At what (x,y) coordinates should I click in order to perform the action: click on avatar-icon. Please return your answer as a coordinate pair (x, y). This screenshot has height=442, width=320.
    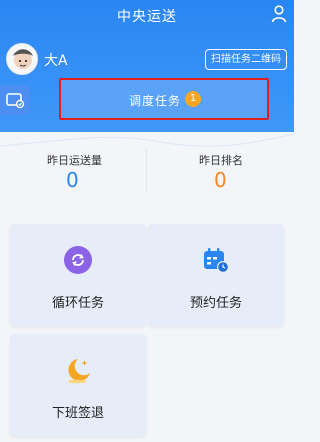
    Looking at the image, I should click on (22, 59).